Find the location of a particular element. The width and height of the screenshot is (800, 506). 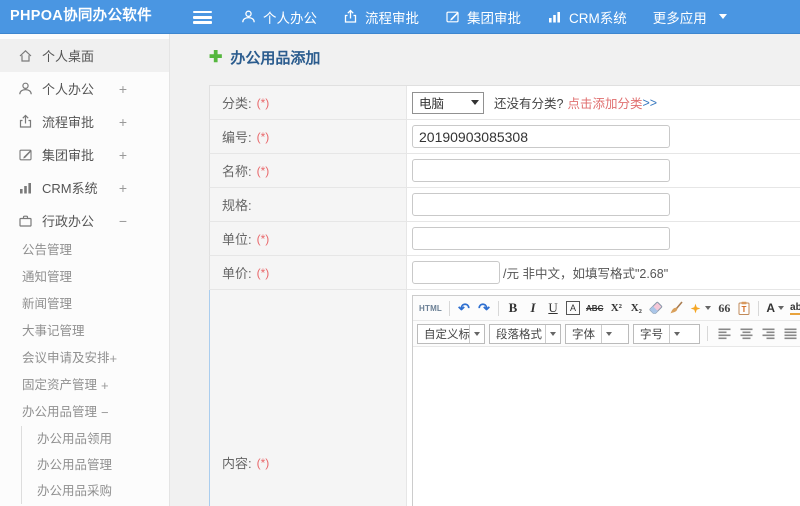

topnav-crm-system: CRM系统 is located at coordinates (587, 17).